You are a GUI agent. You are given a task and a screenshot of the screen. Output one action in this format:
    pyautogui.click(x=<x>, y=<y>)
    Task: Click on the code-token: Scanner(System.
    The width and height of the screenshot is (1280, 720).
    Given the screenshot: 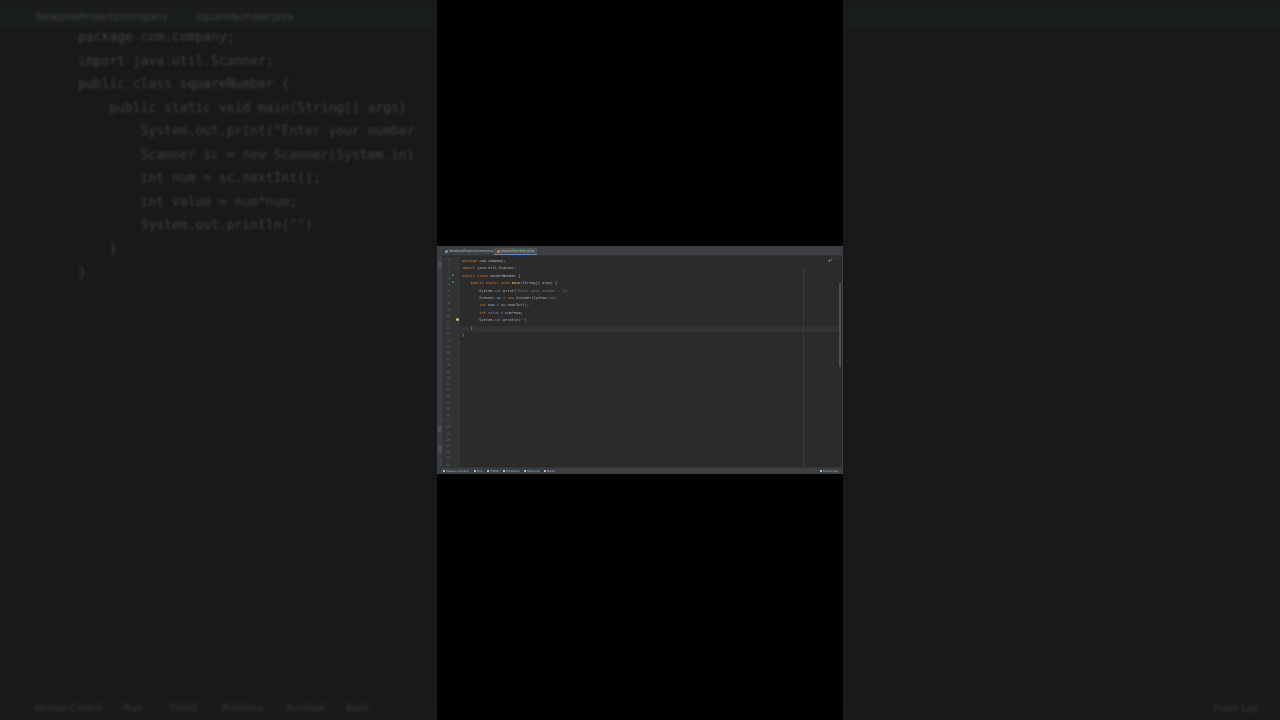 What is the action you would take?
    pyautogui.click(x=532, y=298)
    